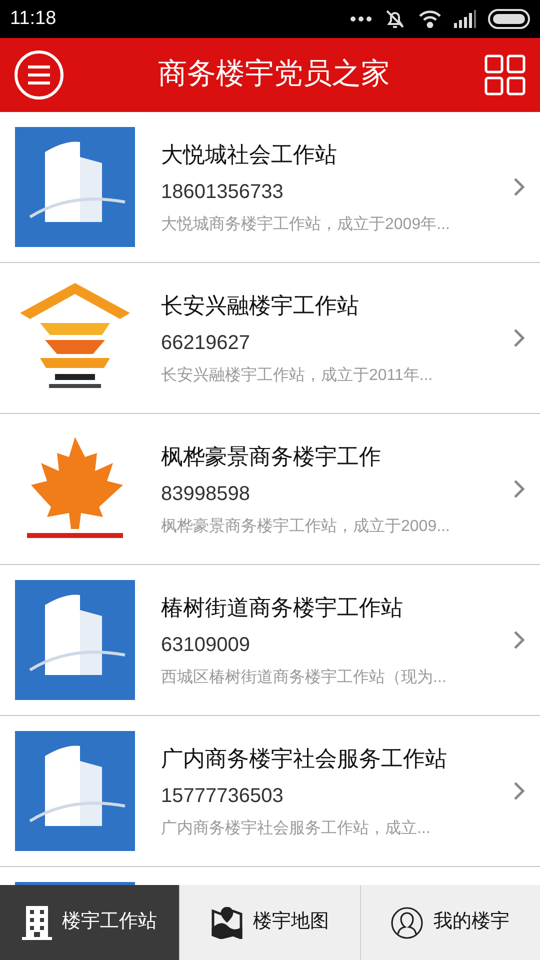  I want to click on menu-icon, so click(39, 75).